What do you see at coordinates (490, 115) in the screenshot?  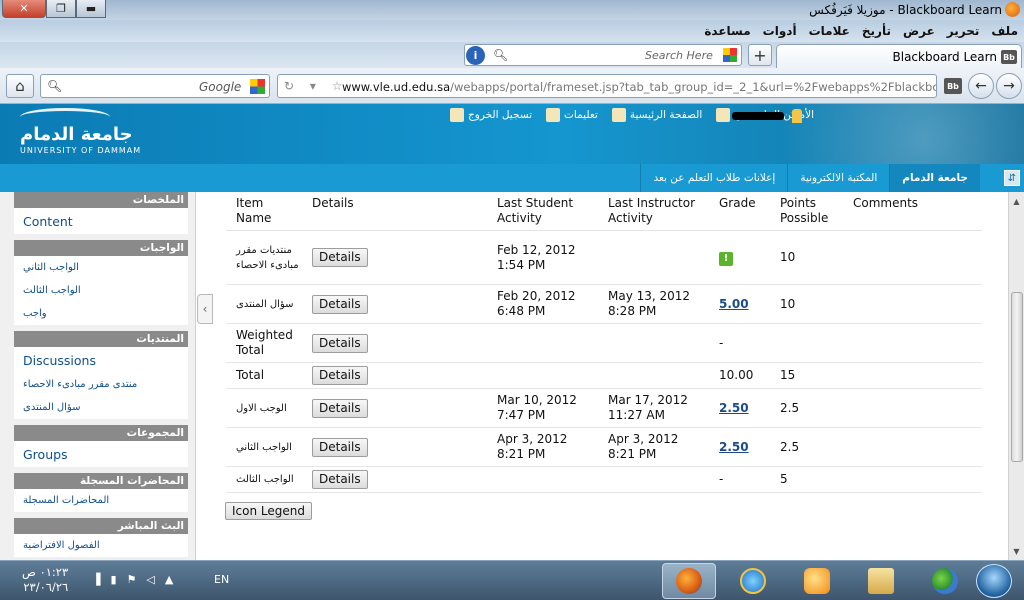 I see `logout-link: تسجيل الخروج` at bounding box center [490, 115].